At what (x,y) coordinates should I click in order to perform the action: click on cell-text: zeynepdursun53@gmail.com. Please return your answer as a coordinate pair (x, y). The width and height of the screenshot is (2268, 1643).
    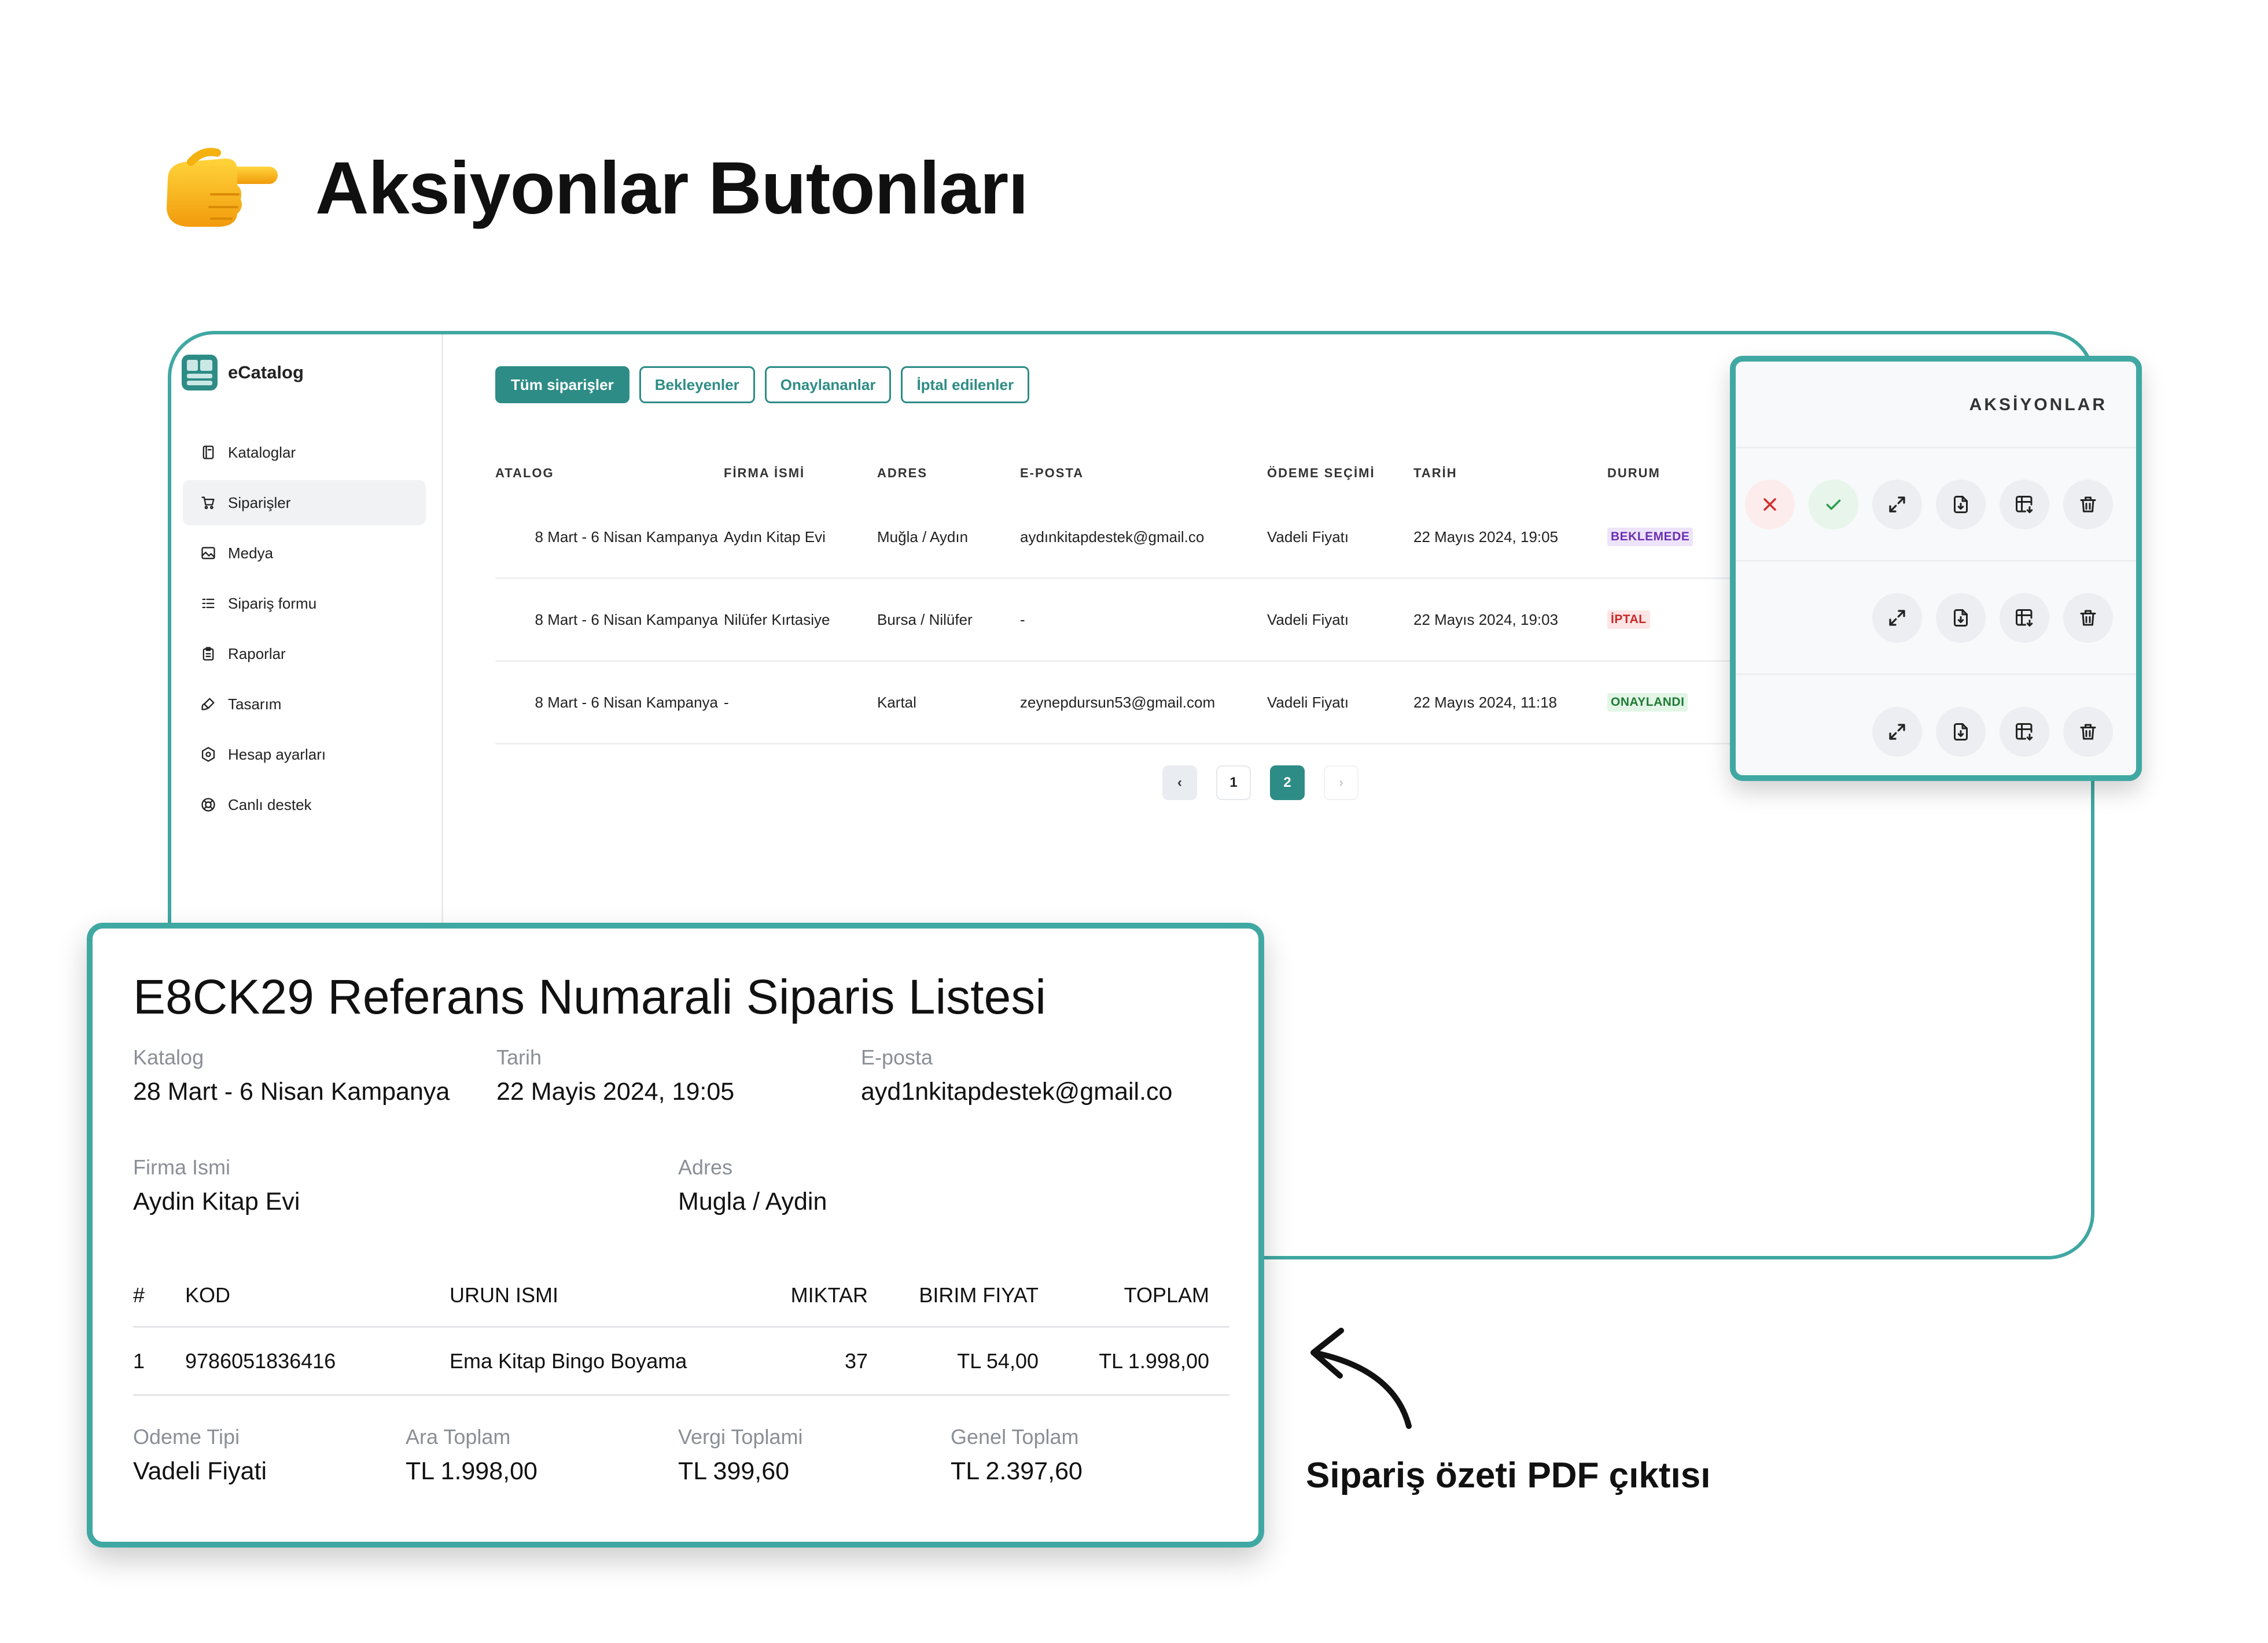
    Looking at the image, I should click on (1118, 702).